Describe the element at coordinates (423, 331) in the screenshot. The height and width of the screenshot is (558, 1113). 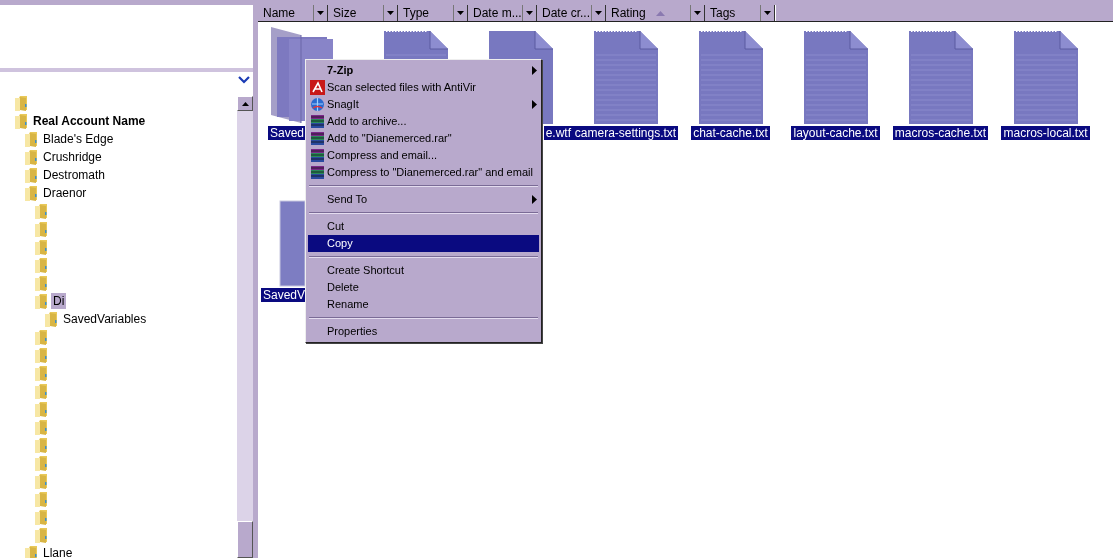
I see `menu-item: Properties` at that location.